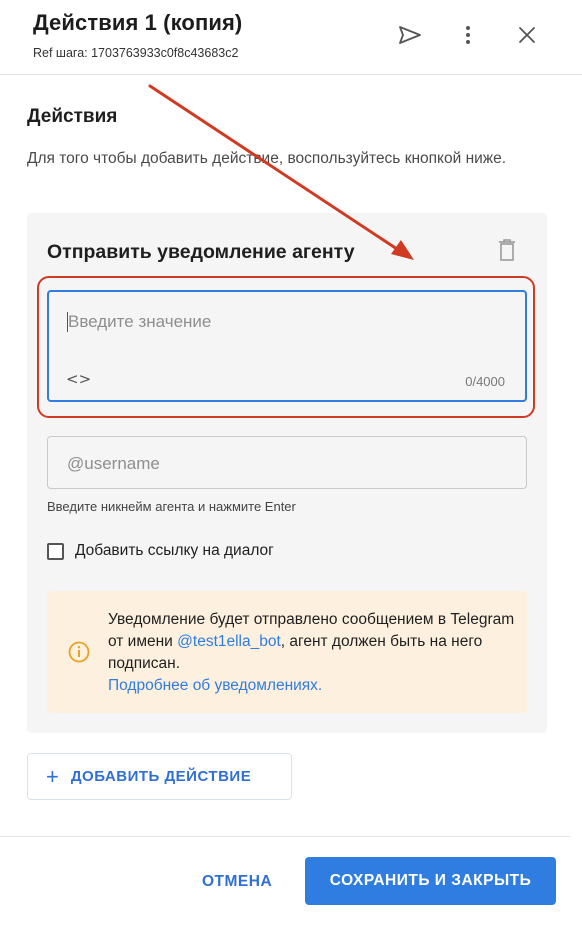  What do you see at coordinates (485, 381) in the screenshot?
I see `character-counter: 0/4000` at bounding box center [485, 381].